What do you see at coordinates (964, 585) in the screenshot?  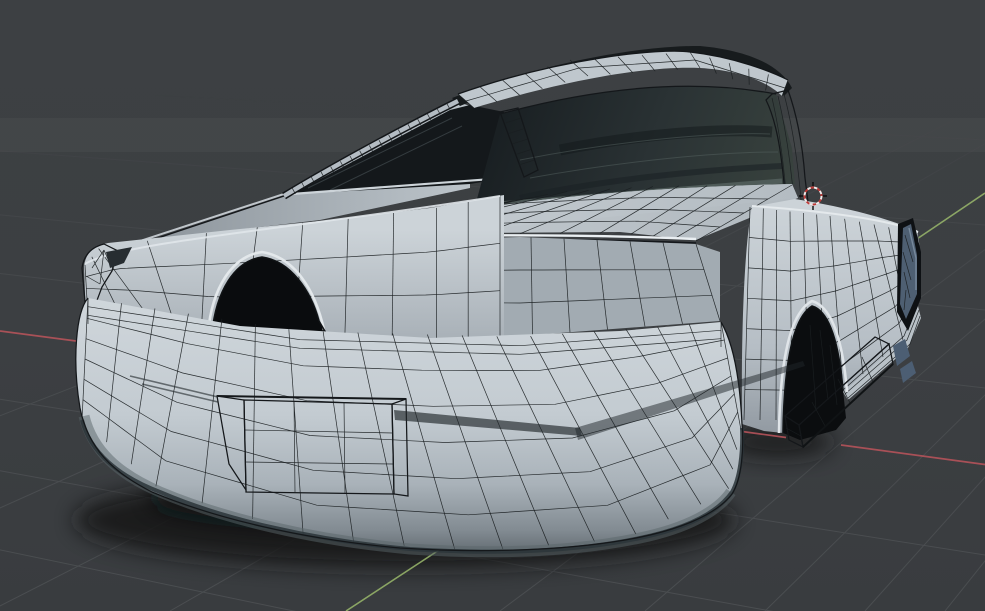 I see `grid-line-y` at bounding box center [964, 585].